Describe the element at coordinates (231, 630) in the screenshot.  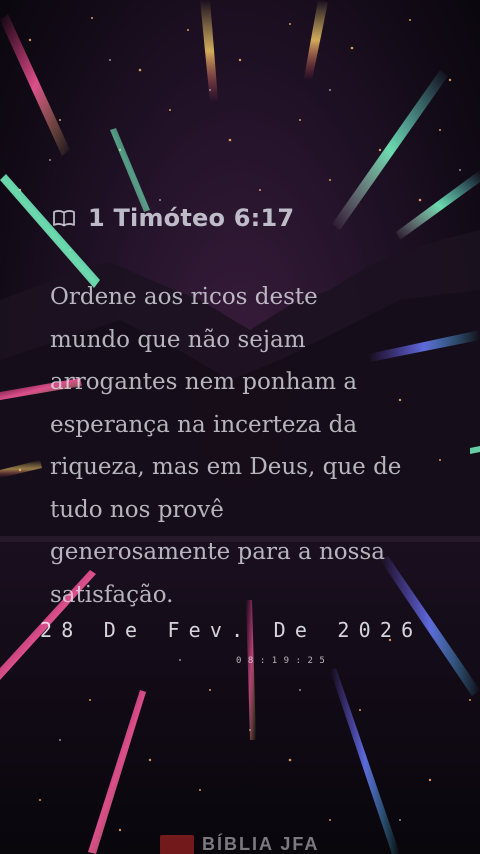
I see `date-display: 28 De Fev. De 2026` at that location.